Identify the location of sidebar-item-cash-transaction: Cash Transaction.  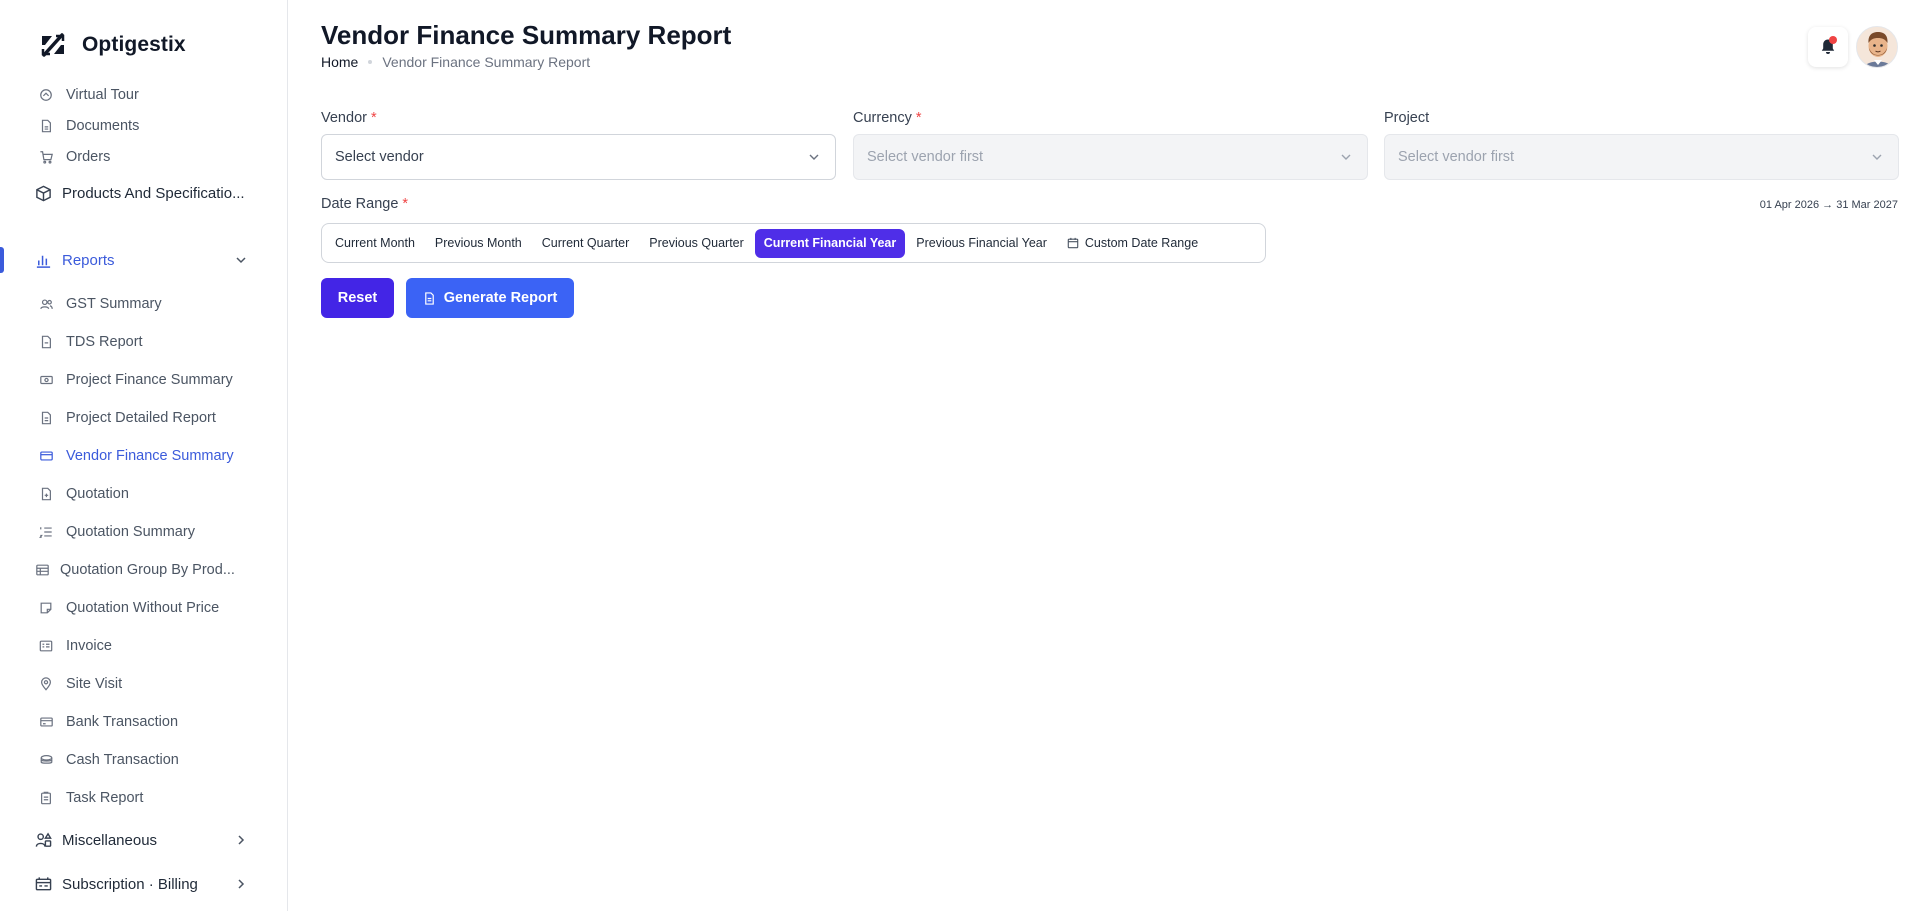
(143, 760).